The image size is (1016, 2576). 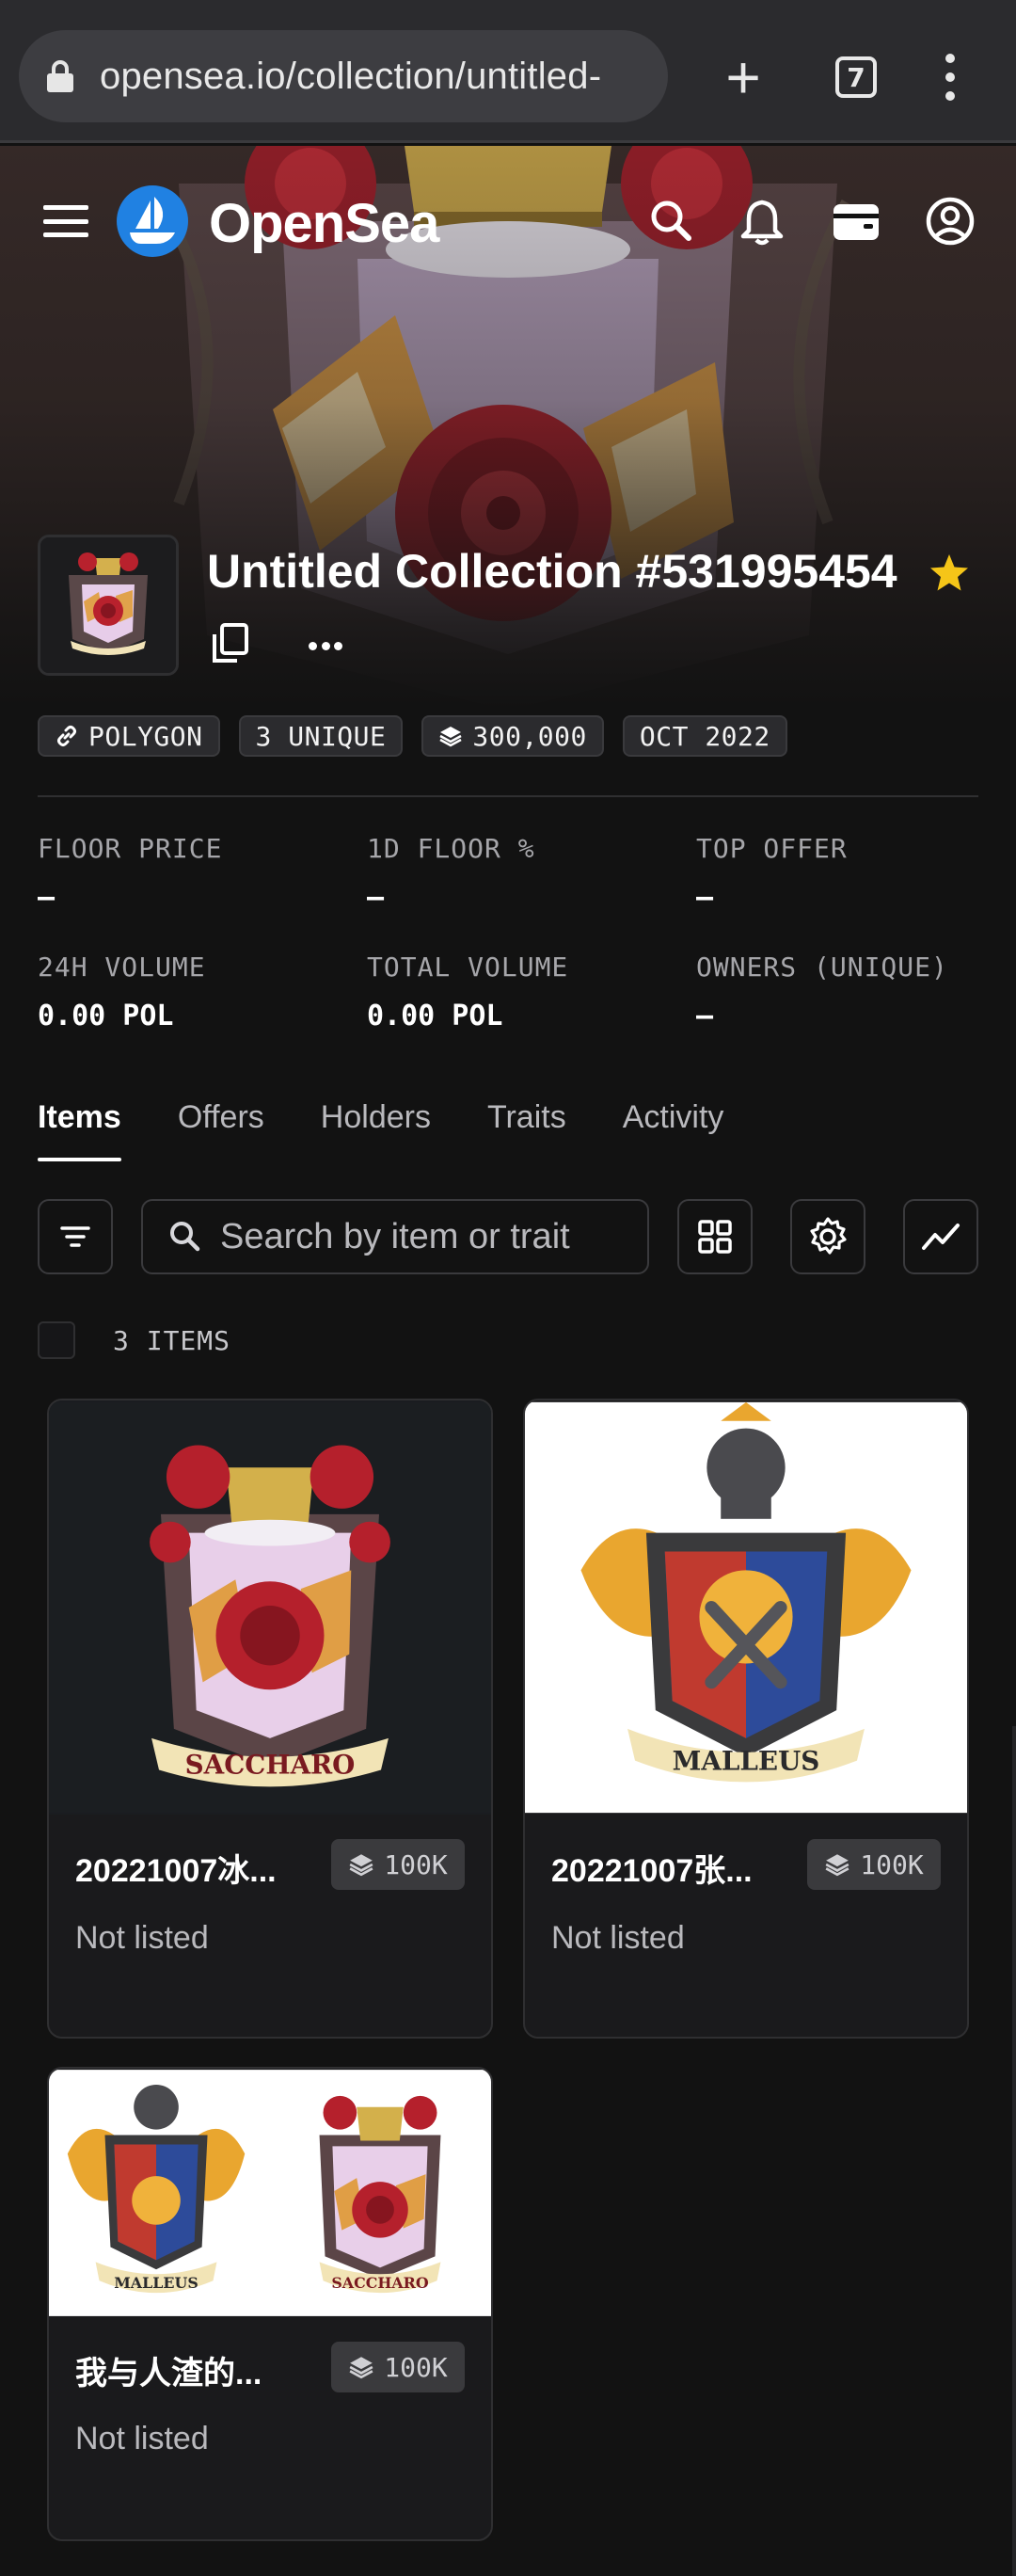 I want to click on tab-traits: Traits, so click(x=527, y=1132).